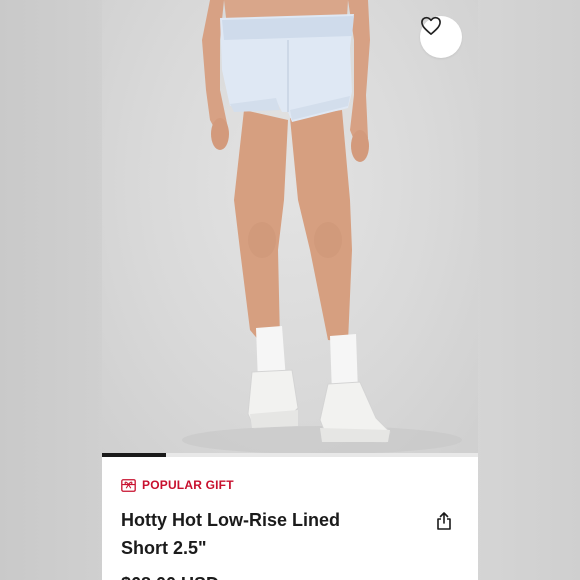  What do you see at coordinates (128, 485) in the screenshot?
I see `gift-icon` at bounding box center [128, 485].